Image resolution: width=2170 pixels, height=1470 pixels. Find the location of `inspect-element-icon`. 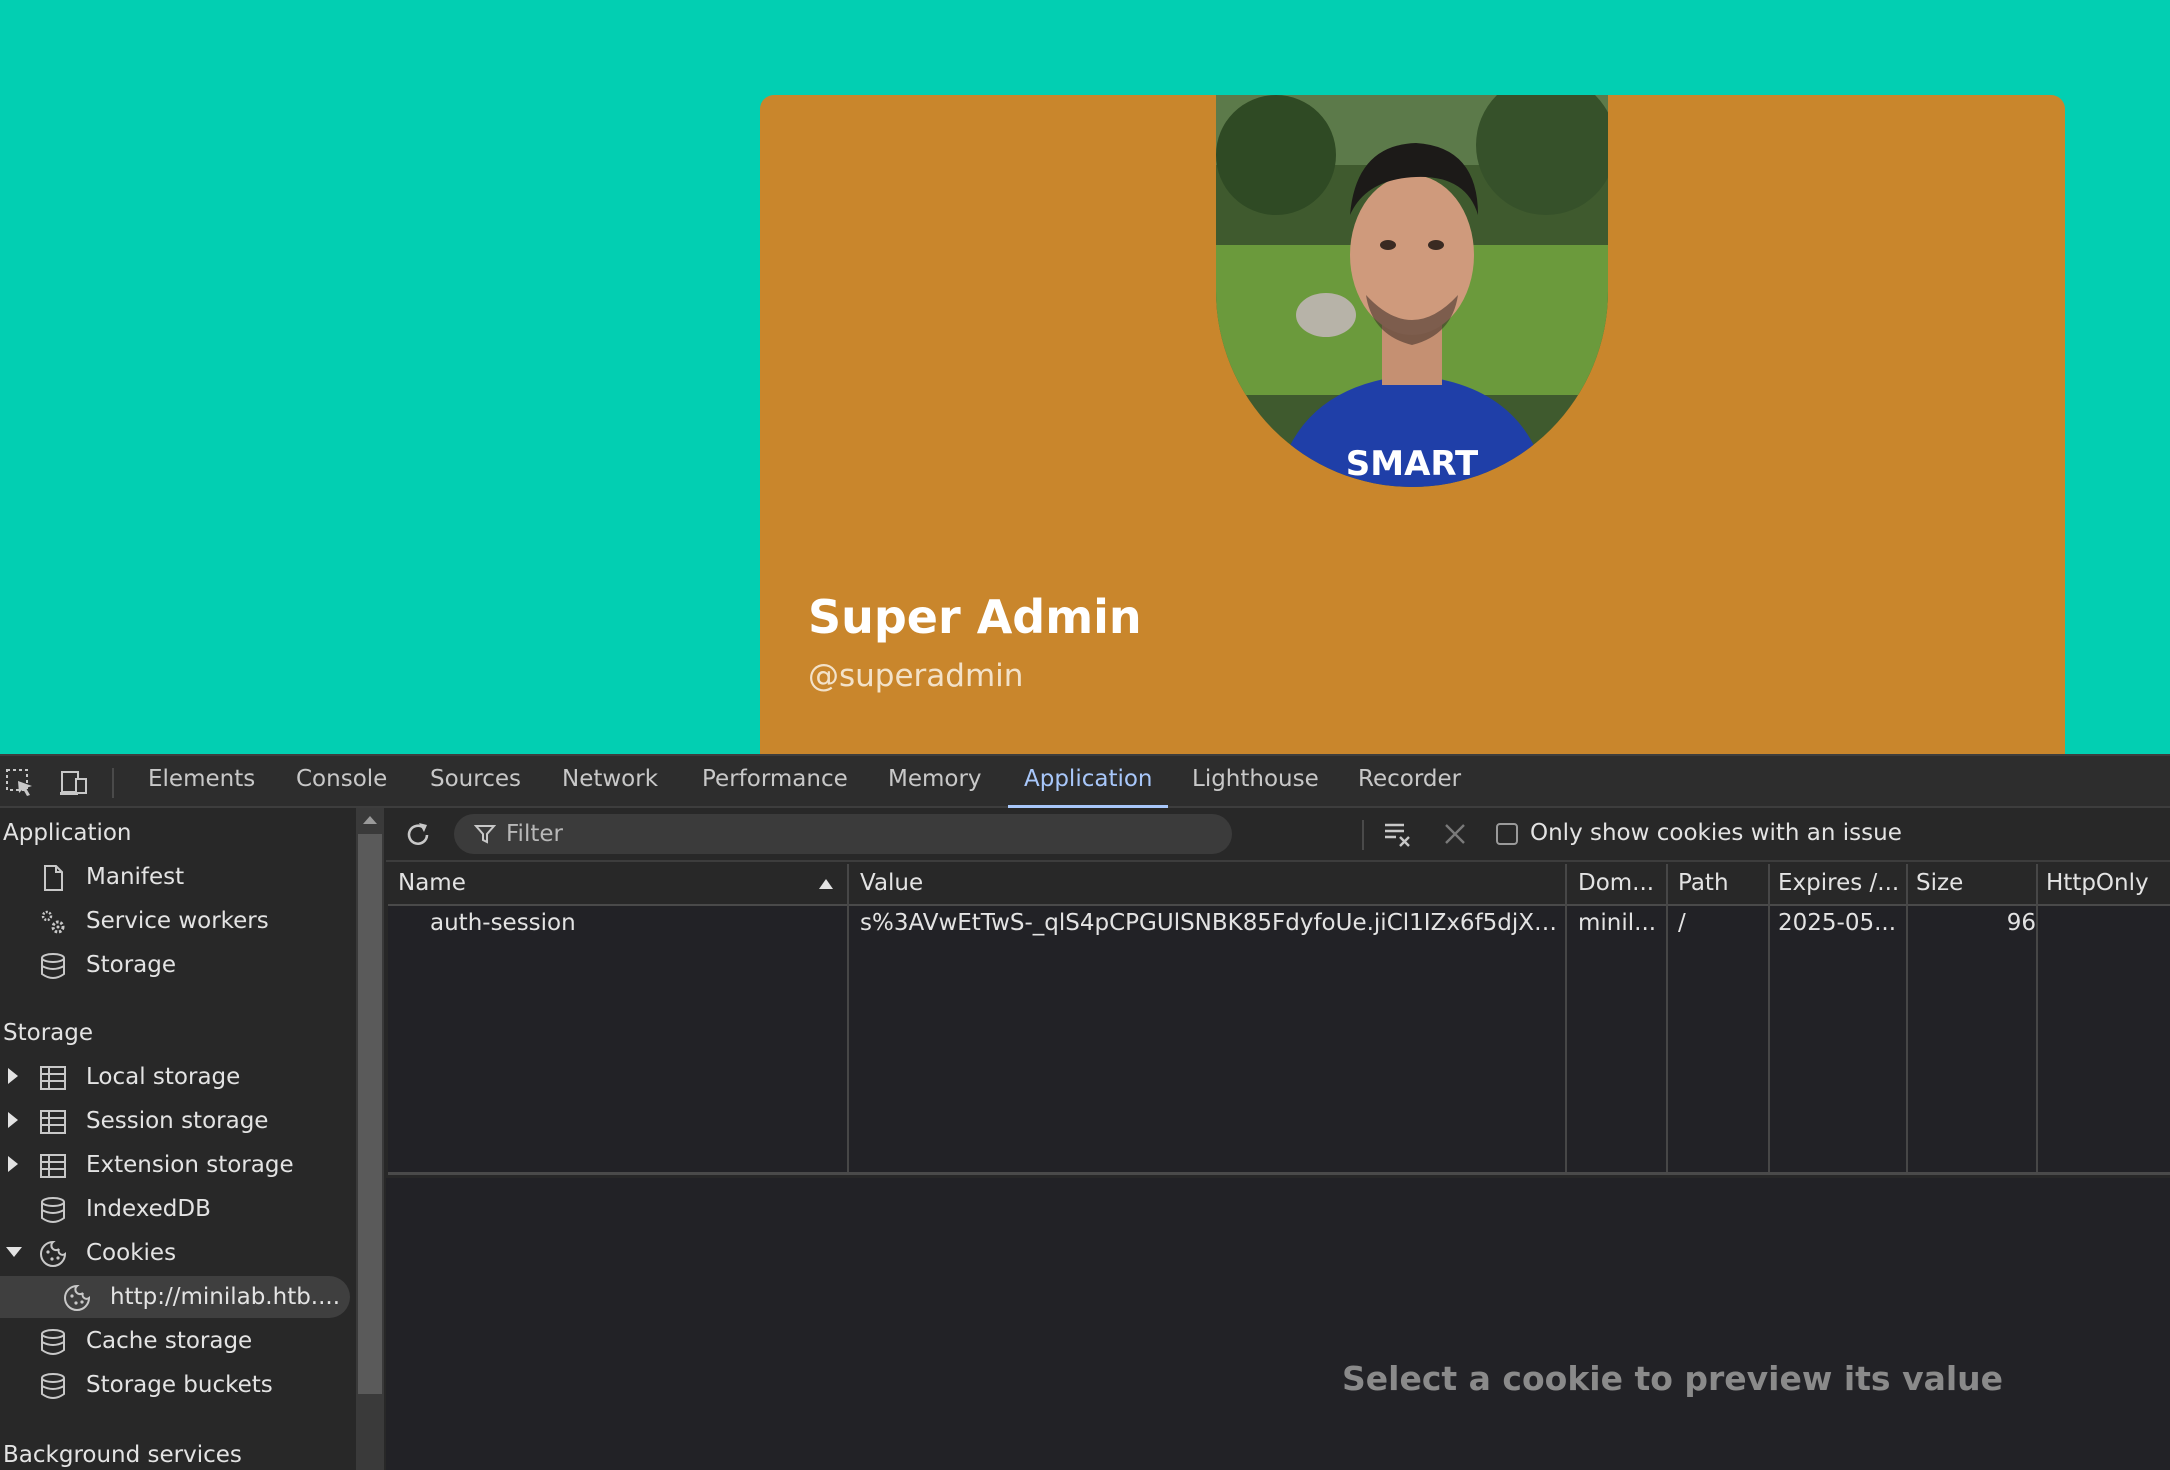

inspect-element-icon is located at coordinates (20, 783).